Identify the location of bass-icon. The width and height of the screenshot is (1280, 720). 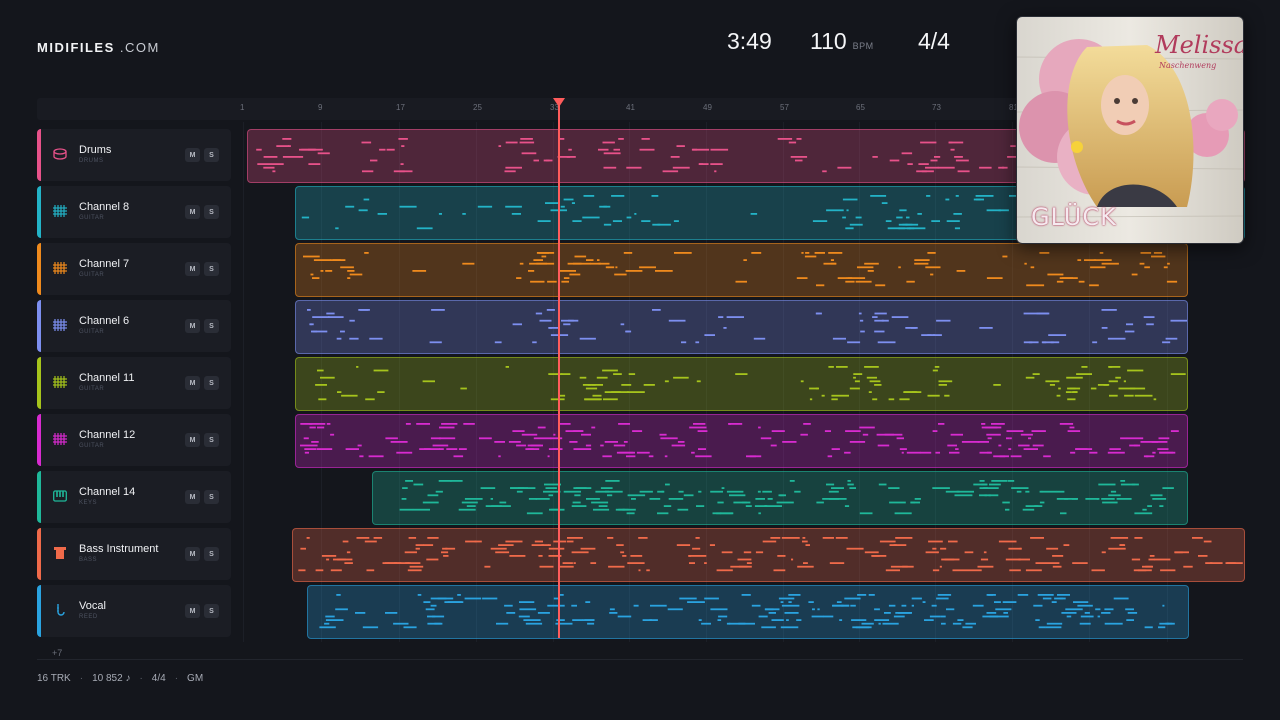
(60, 553).